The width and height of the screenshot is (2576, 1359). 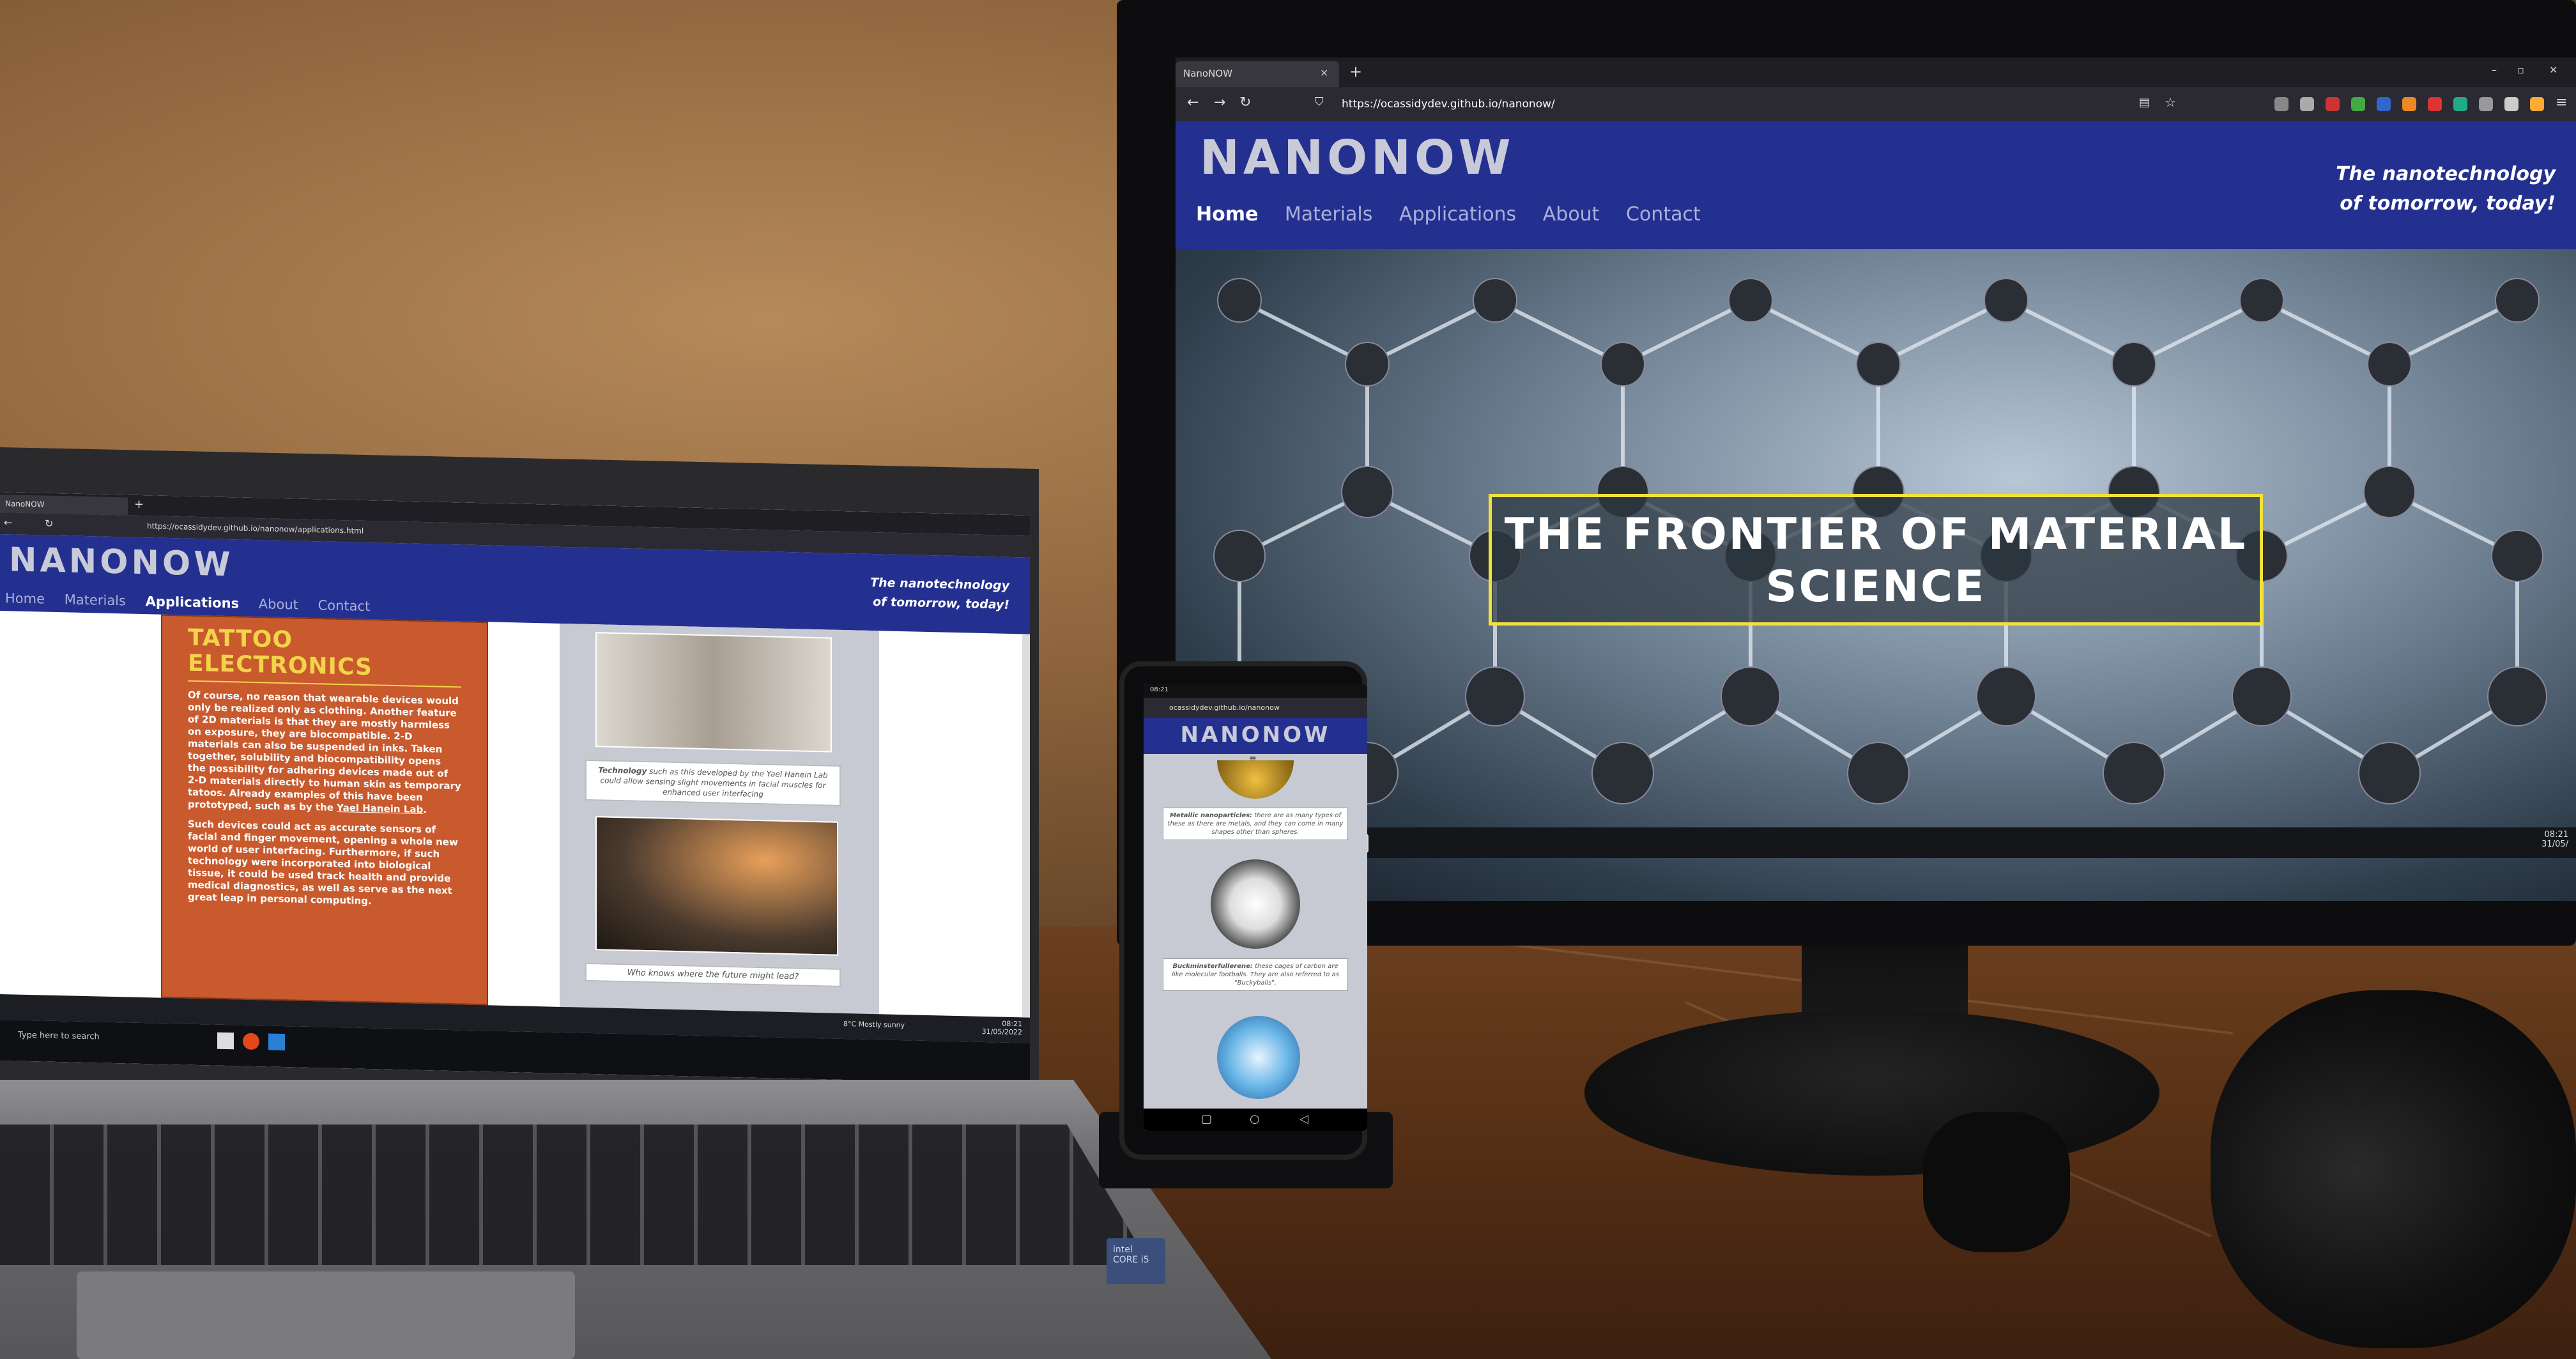 What do you see at coordinates (1319, 102) in the screenshot?
I see `shield-icon: ⛉` at bounding box center [1319, 102].